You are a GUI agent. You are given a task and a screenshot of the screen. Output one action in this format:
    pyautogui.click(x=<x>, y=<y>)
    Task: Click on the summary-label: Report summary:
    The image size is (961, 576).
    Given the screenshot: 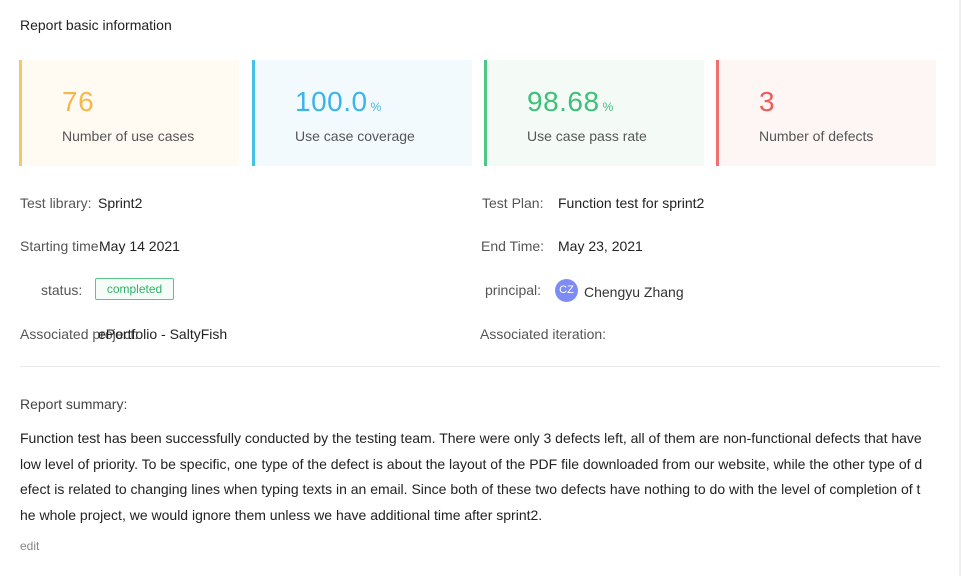 What is the action you would take?
    pyautogui.click(x=74, y=404)
    